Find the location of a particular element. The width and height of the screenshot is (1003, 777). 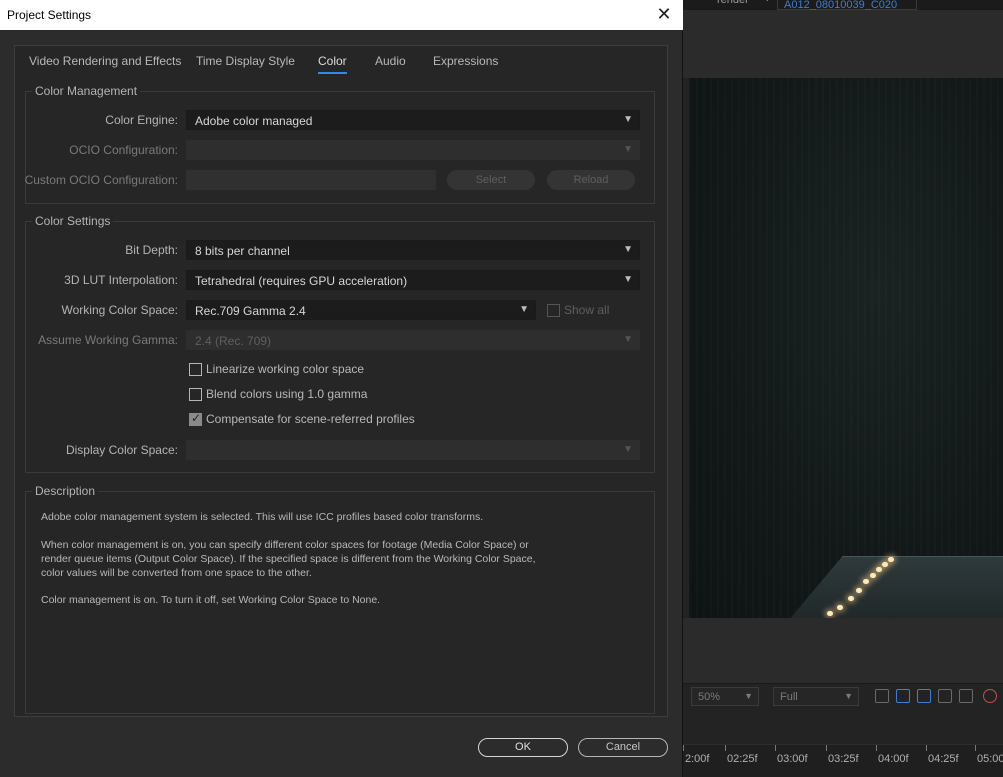

color-engine-dropdown: Adobe color managed ▼ is located at coordinates (413, 120).